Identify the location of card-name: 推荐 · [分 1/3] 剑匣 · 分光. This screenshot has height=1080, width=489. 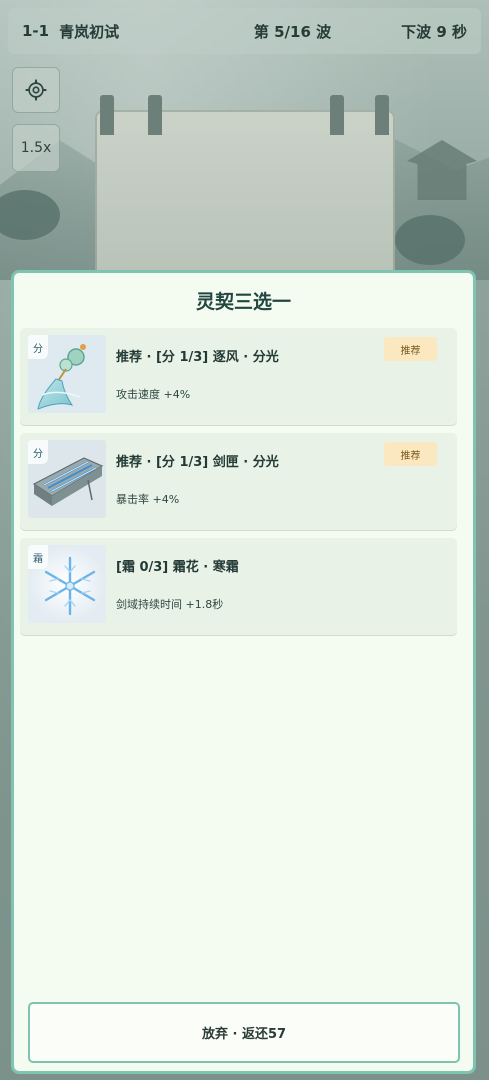
(197, 462).